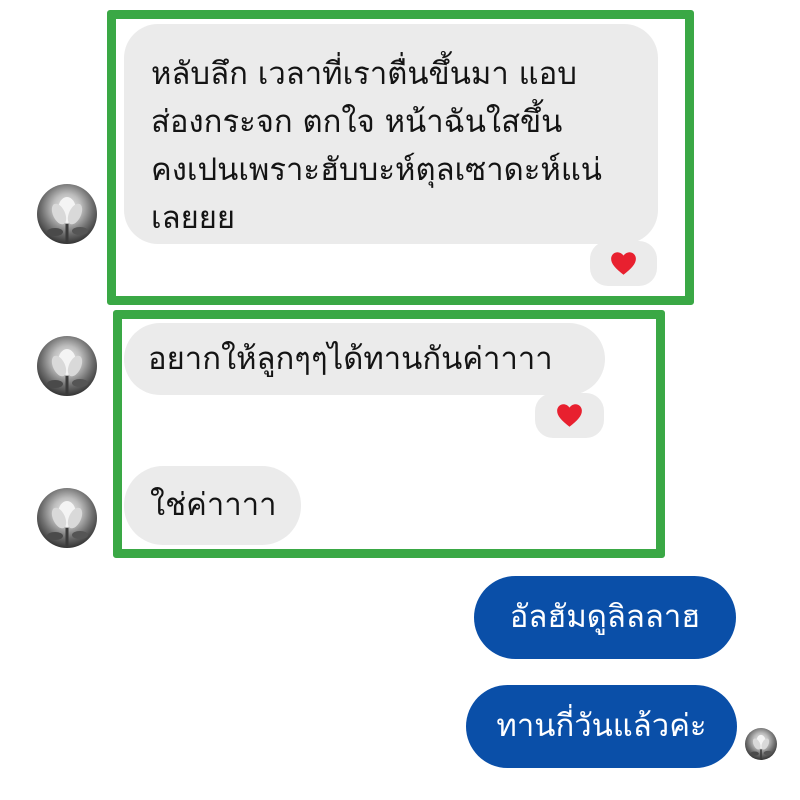 The width and height of the screenshot is (800, 800). Describe the element at coordinates (605, 617) in the screenshot. I see `message-bubble-outgoing: อัลฮัมดูลิลลาฮ` at that location.